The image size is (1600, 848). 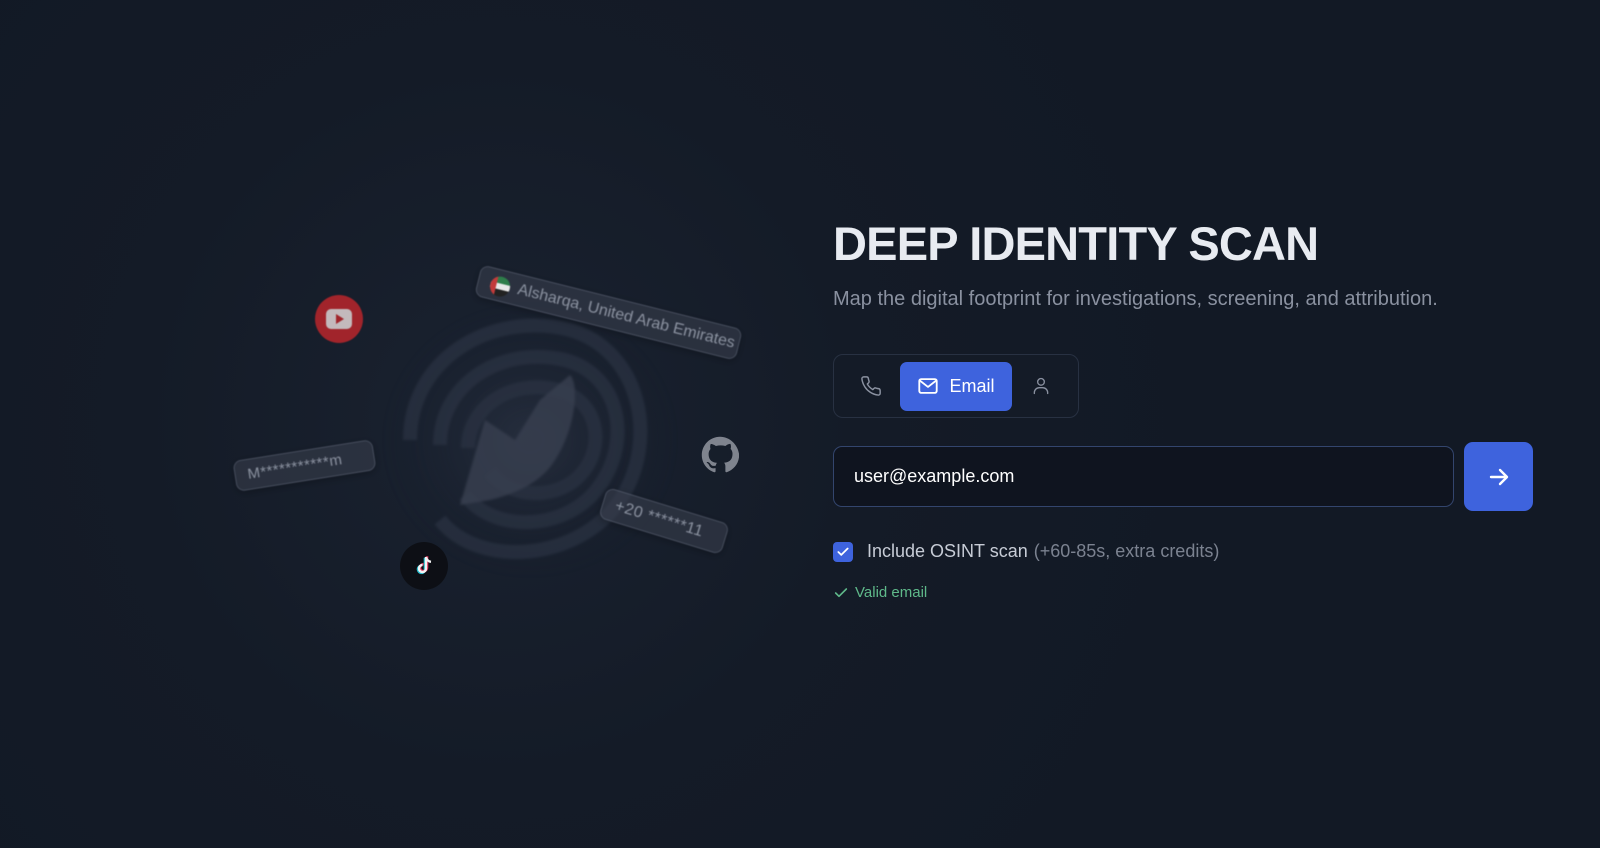 I want to click on validation-text: Valid email, so click(x=891, y=592).